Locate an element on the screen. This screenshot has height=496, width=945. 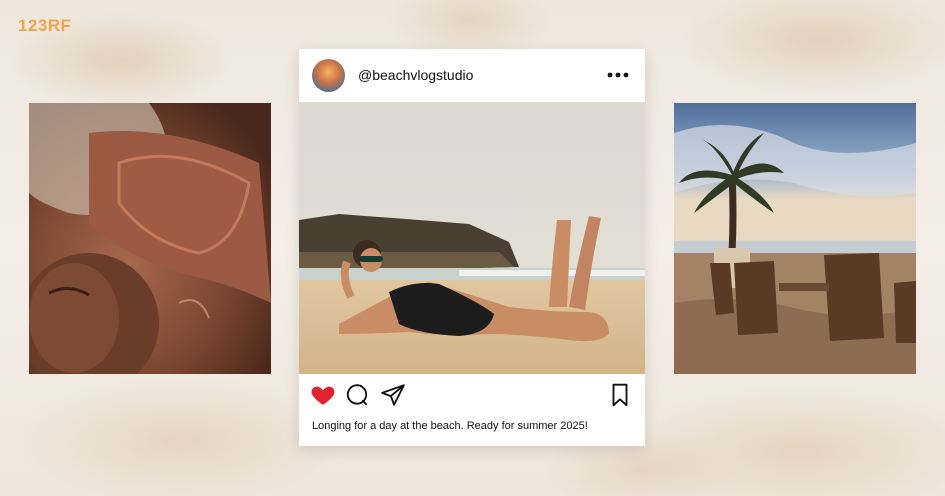
send-icon is located at coordinates (393, 395).